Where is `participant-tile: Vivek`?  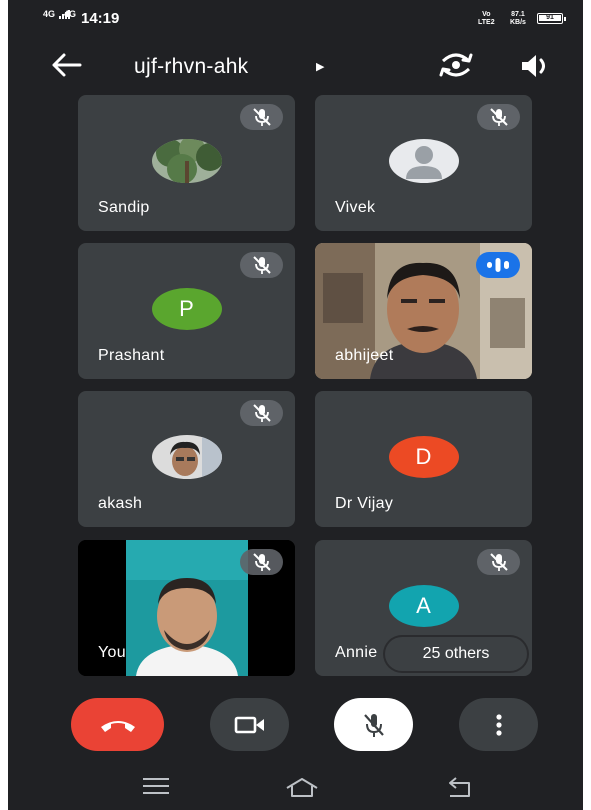 participant-tile: Vivek is located at coordinates (423, 163).